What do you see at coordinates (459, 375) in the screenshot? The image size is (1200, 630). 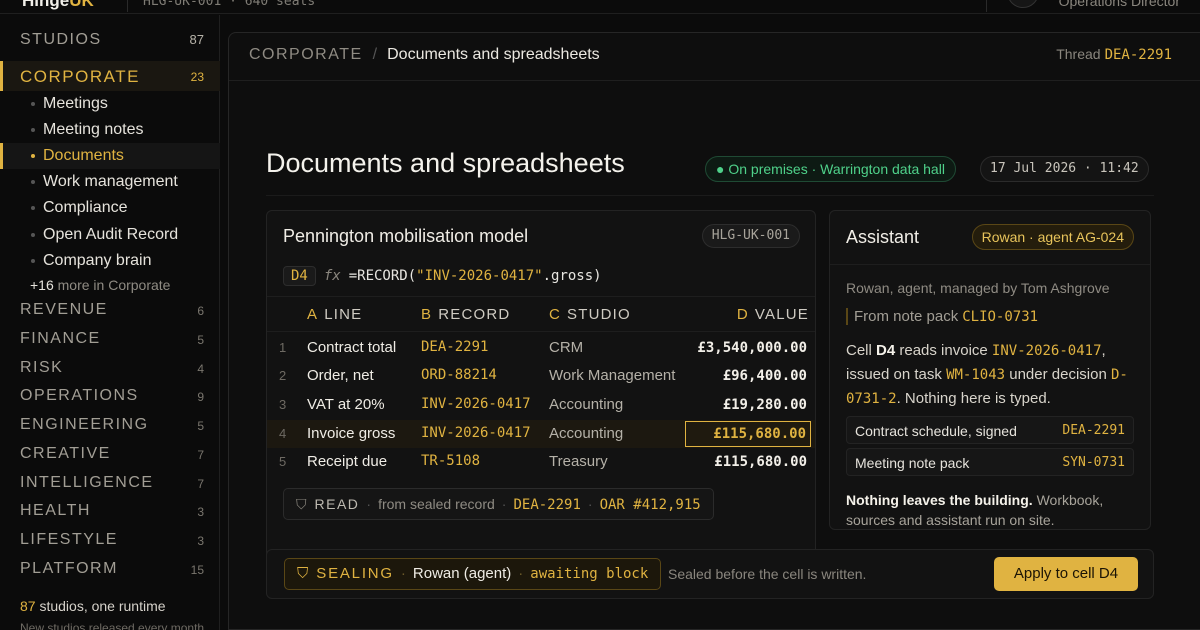 I see `cell-record: ORD-88214` at bounding box center [459, 375].